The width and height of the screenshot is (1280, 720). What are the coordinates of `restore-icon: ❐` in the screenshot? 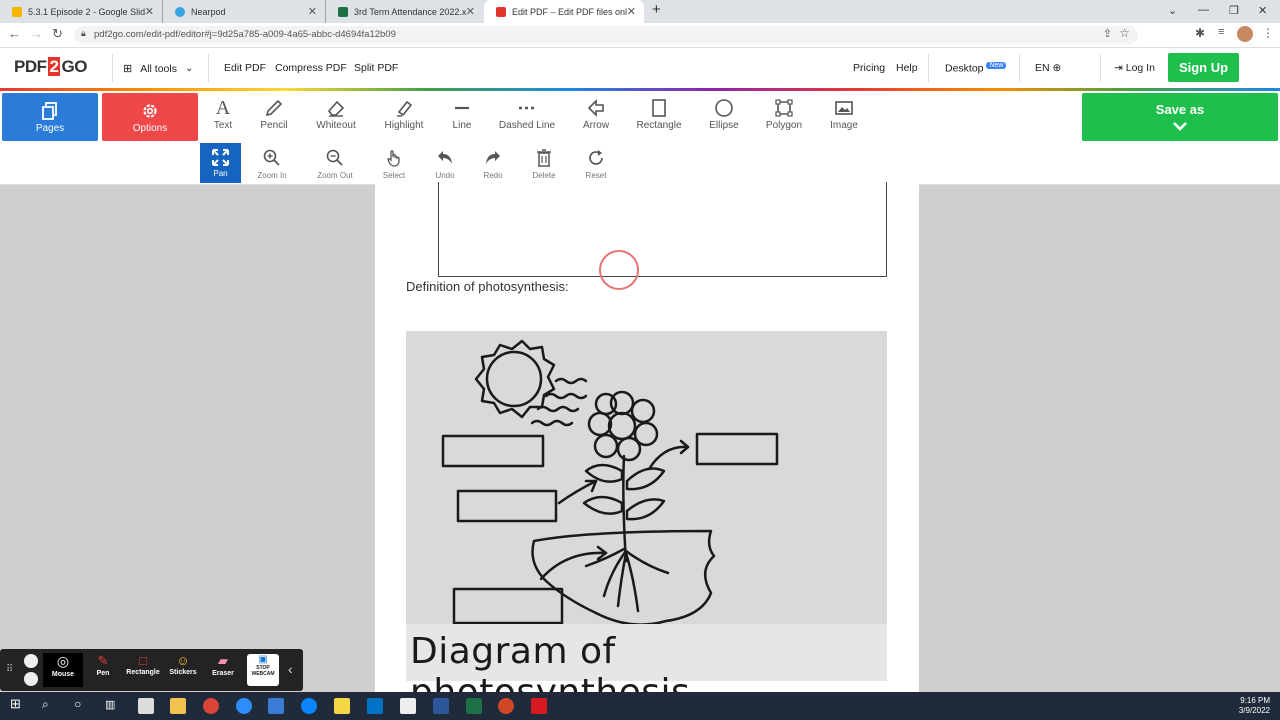 It's located at (1234, 10).